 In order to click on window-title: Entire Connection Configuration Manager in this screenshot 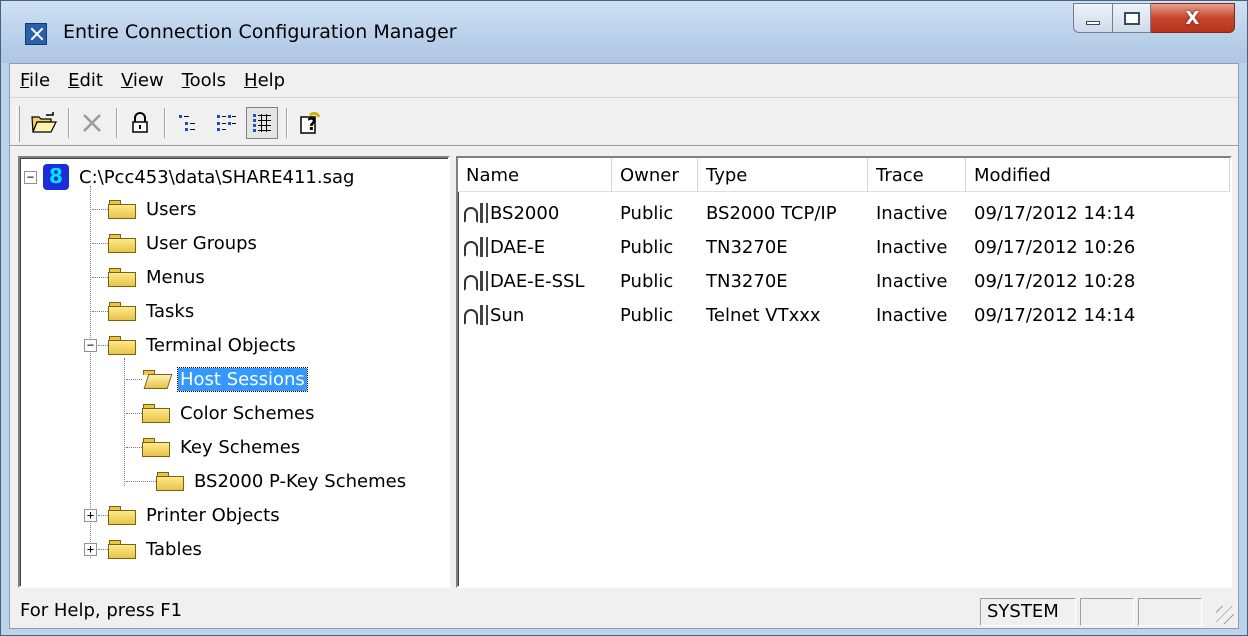, I will do `click(260, 32)`.